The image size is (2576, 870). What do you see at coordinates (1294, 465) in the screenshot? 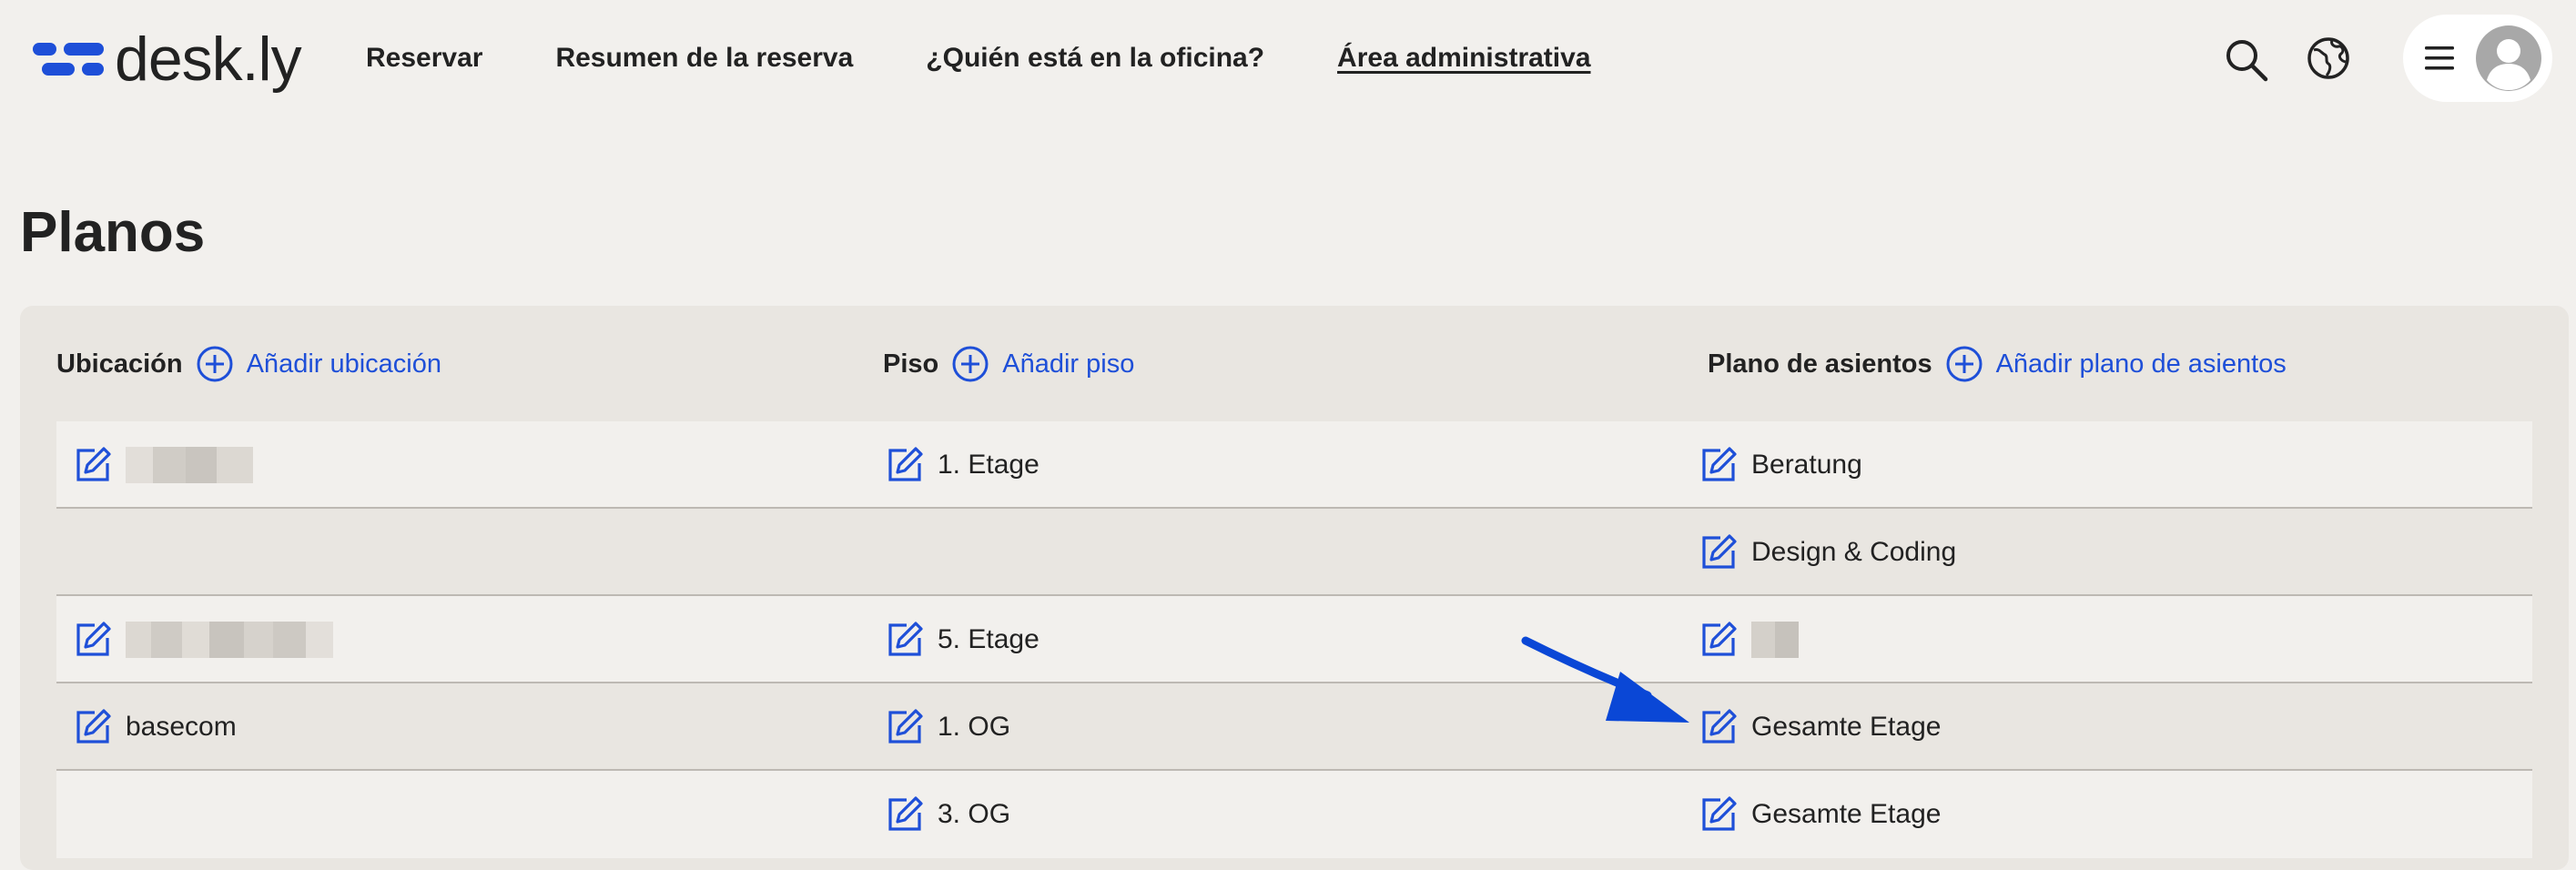
I see `table-row: 1. Etage Beratung` at bounding box center [1294, 465].